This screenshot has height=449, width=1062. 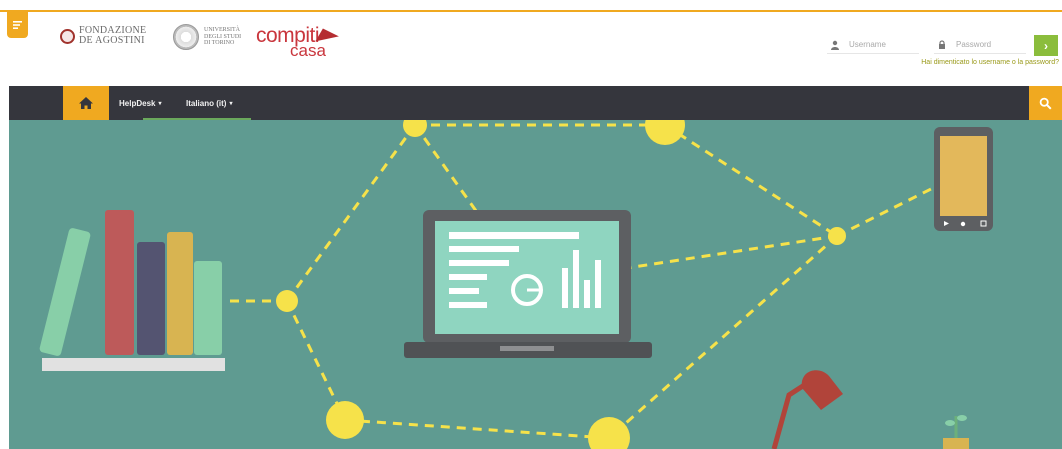 I want to click on lock-icon, so click(x=942, y=45).